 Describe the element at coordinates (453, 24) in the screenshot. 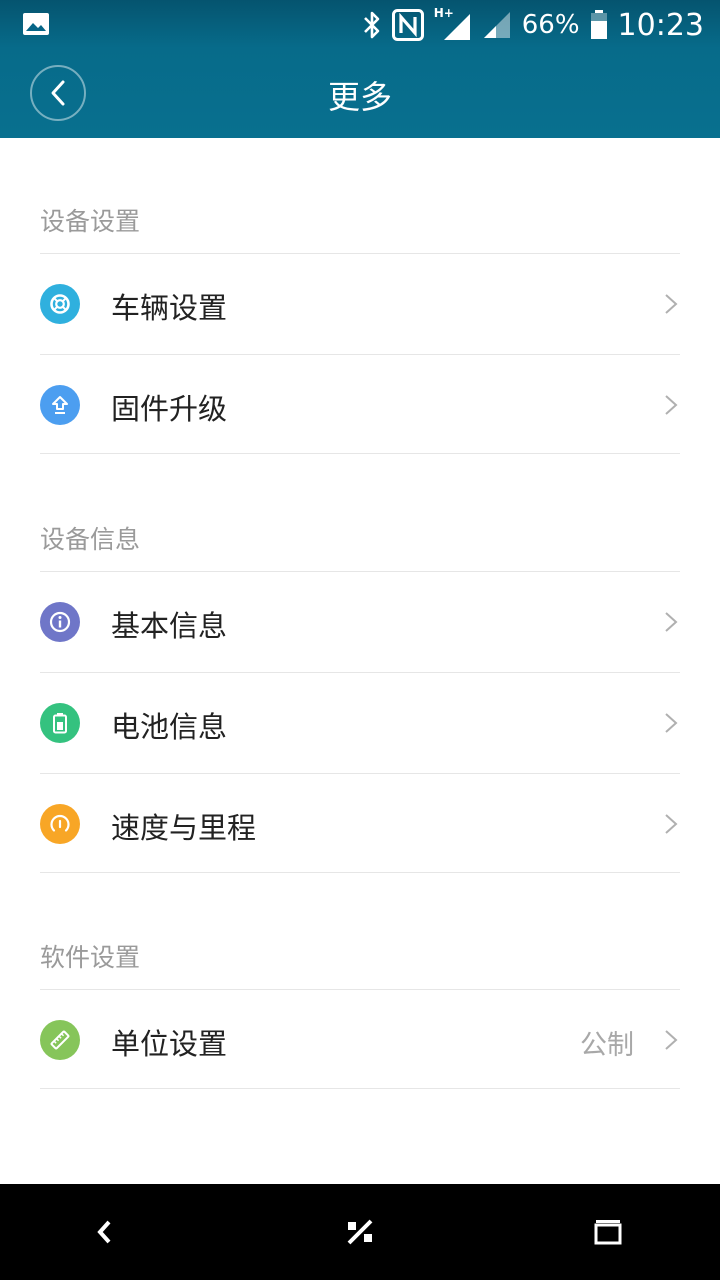

I see `signal-icon: H+` at that location.